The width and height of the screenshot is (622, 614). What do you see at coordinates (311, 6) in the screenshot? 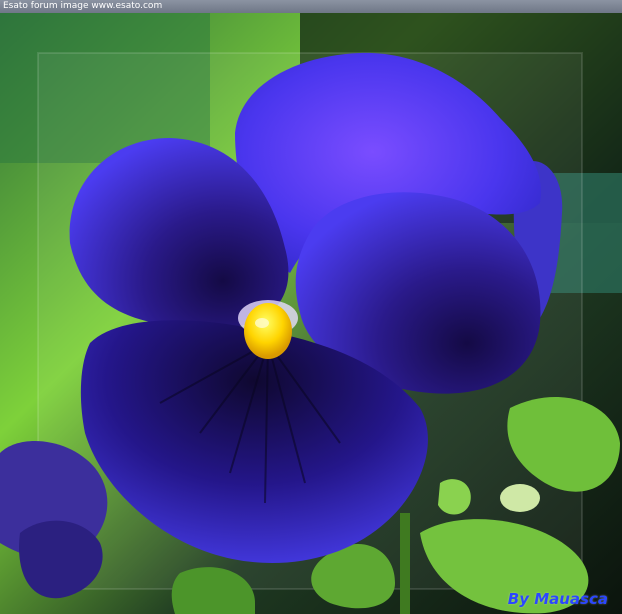
I see `forum-caption-bar: Esato forum image www.esato.com` at bounding box center [311, 6].